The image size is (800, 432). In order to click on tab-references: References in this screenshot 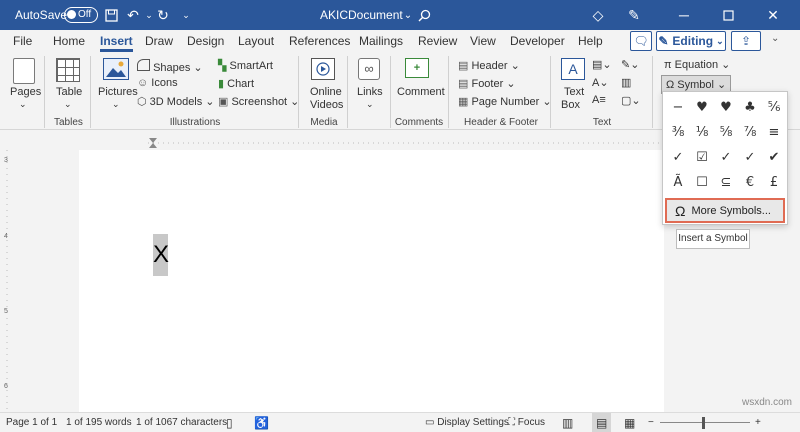, I will do `click(319, 41)`.